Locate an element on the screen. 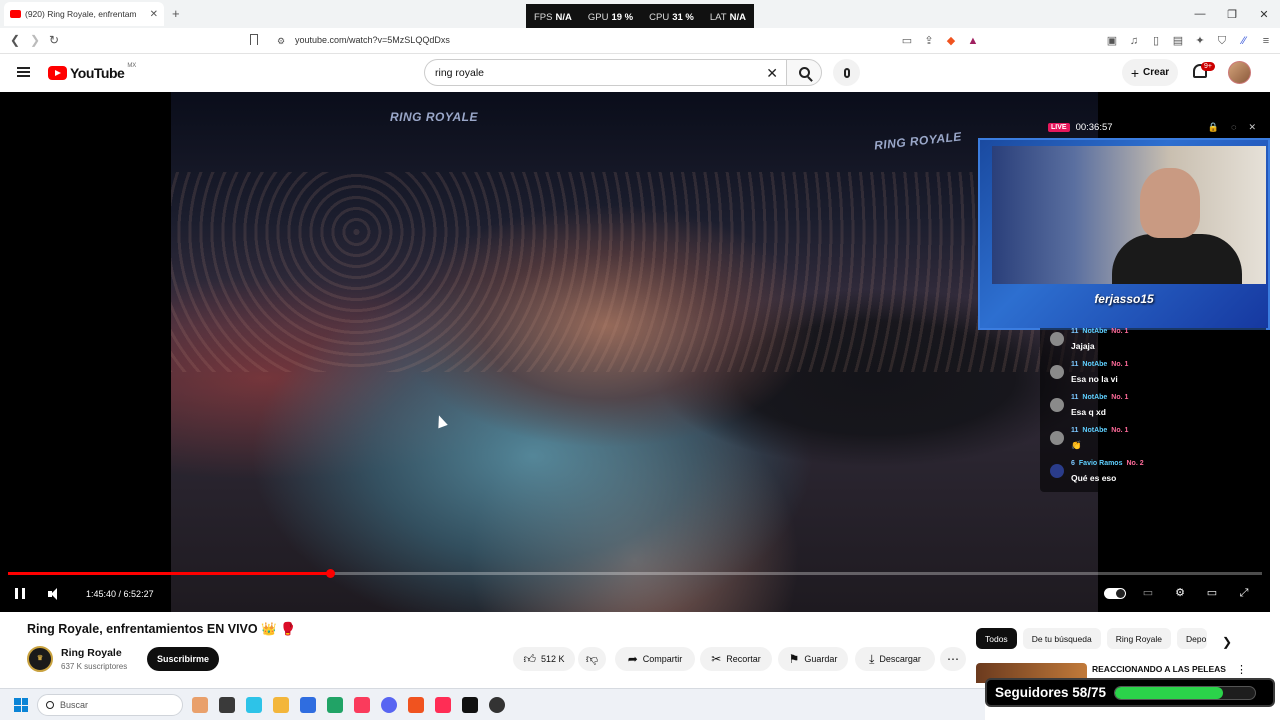  overlay-controls: 🔒 ◌ ✕ is located at coordinates (1232, 127).